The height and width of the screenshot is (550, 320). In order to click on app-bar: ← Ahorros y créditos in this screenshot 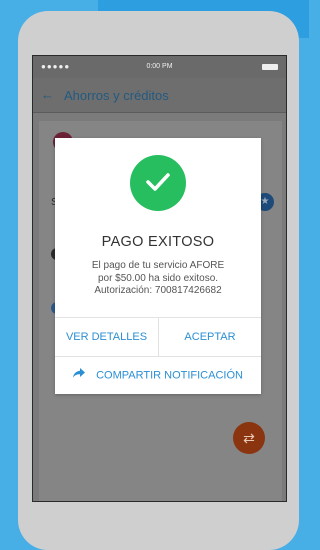, I will do `click(159, 95)`.